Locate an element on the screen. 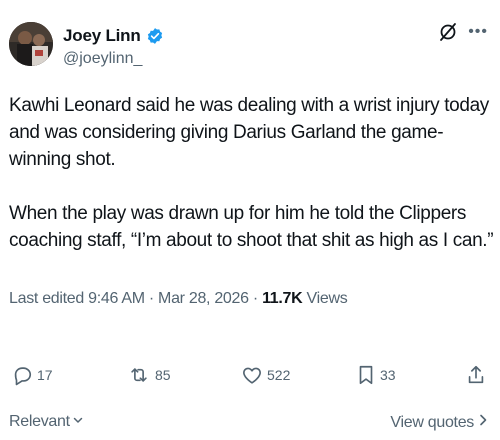 The image size is (500, 440). repost-count: 85 is located at coordinates (163, 375).